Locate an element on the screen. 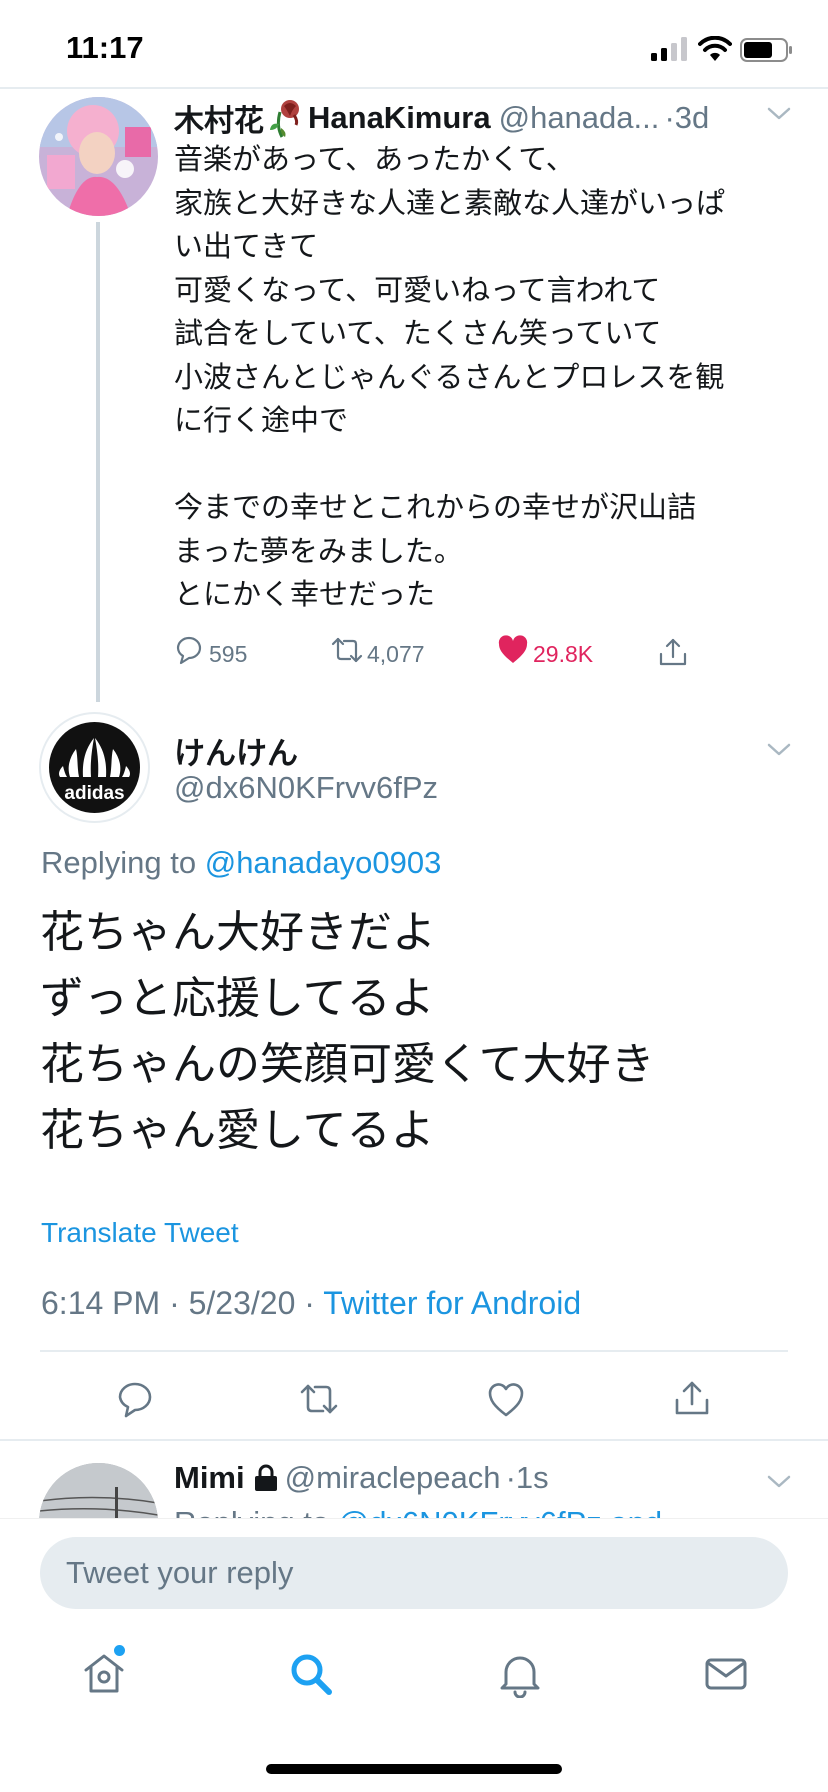 The height and width of the screenshot is (1792, 828). like-count: 29.8K is located at coordinates (563, 653).